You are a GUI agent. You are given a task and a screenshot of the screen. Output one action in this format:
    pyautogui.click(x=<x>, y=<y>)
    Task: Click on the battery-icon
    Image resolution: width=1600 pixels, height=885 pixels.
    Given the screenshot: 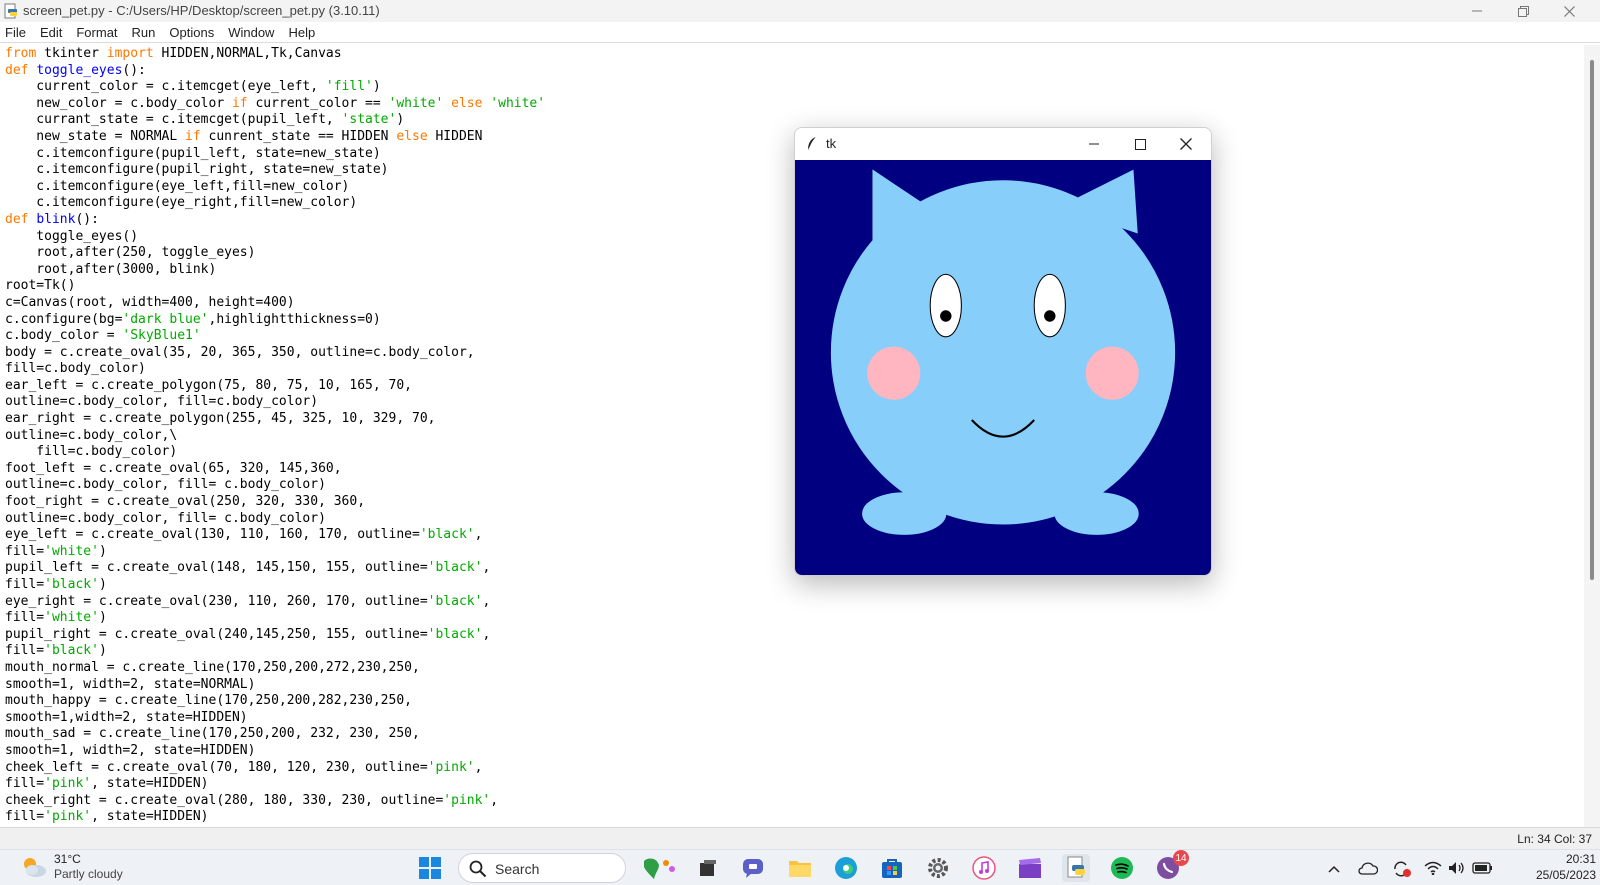 What is the action you would take?
    pyautogui.click(x=1482, y=868)
    